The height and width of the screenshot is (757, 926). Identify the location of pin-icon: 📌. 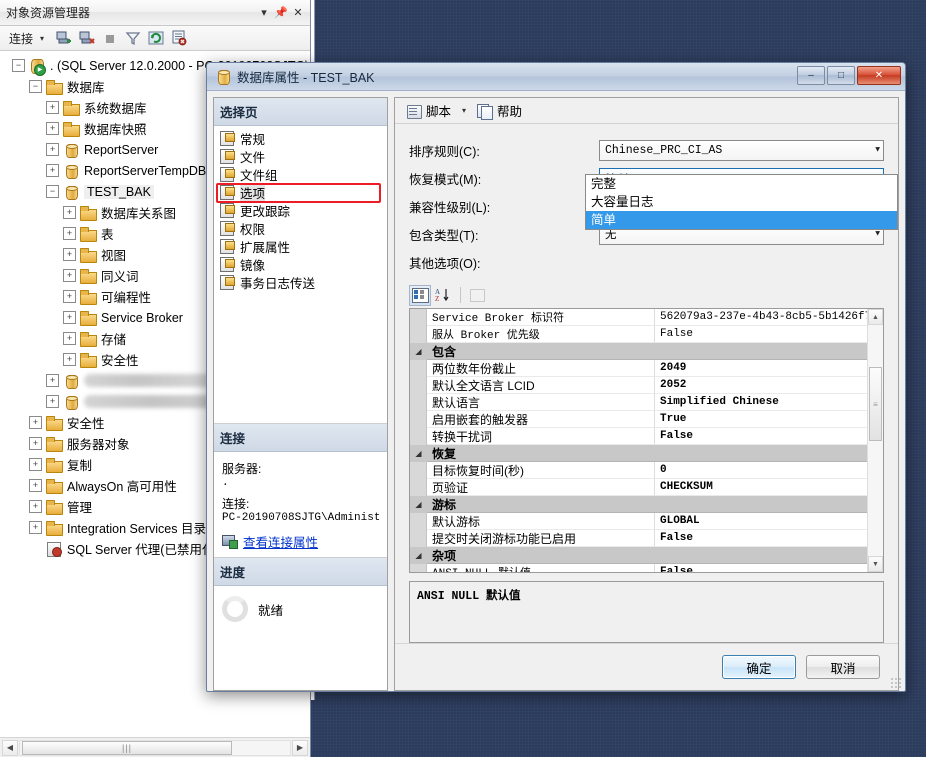
(281, 13).